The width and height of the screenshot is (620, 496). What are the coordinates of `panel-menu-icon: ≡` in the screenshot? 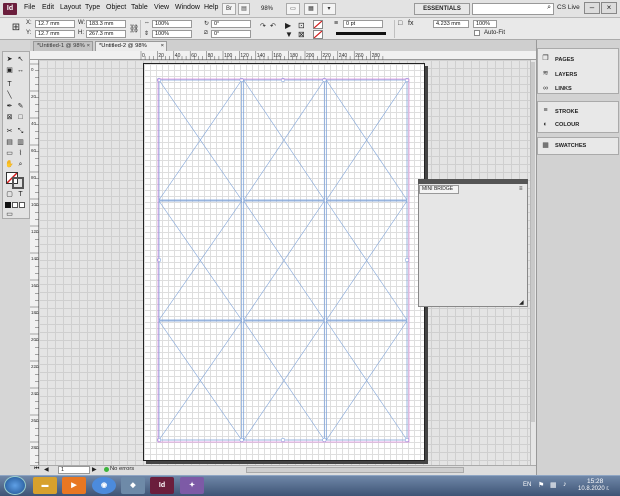 It's located at (521, 189).